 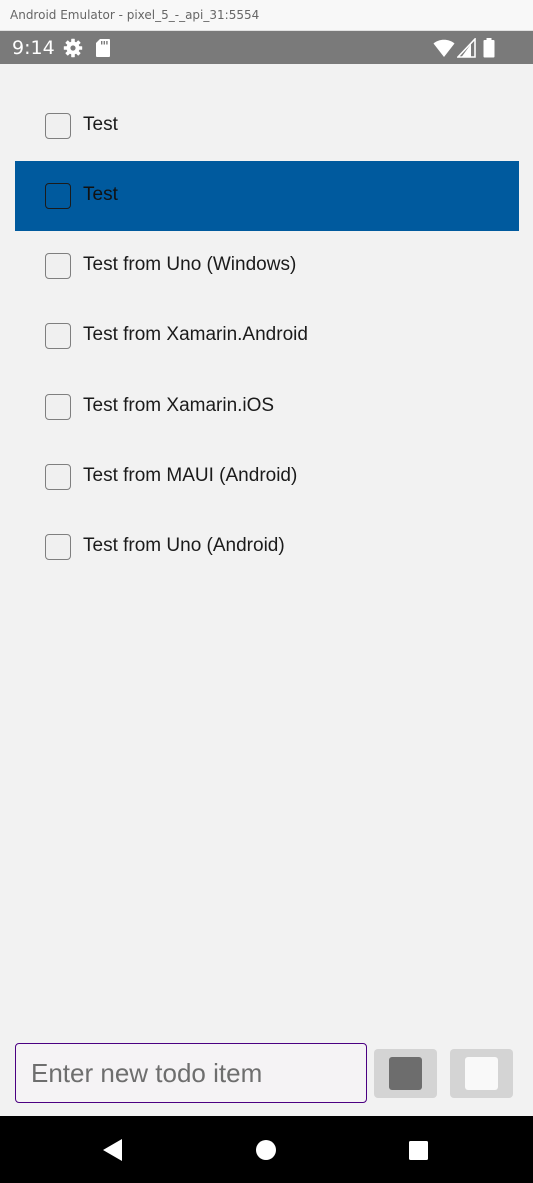 I want to click on battery-icon, so click(x=489, y=48).